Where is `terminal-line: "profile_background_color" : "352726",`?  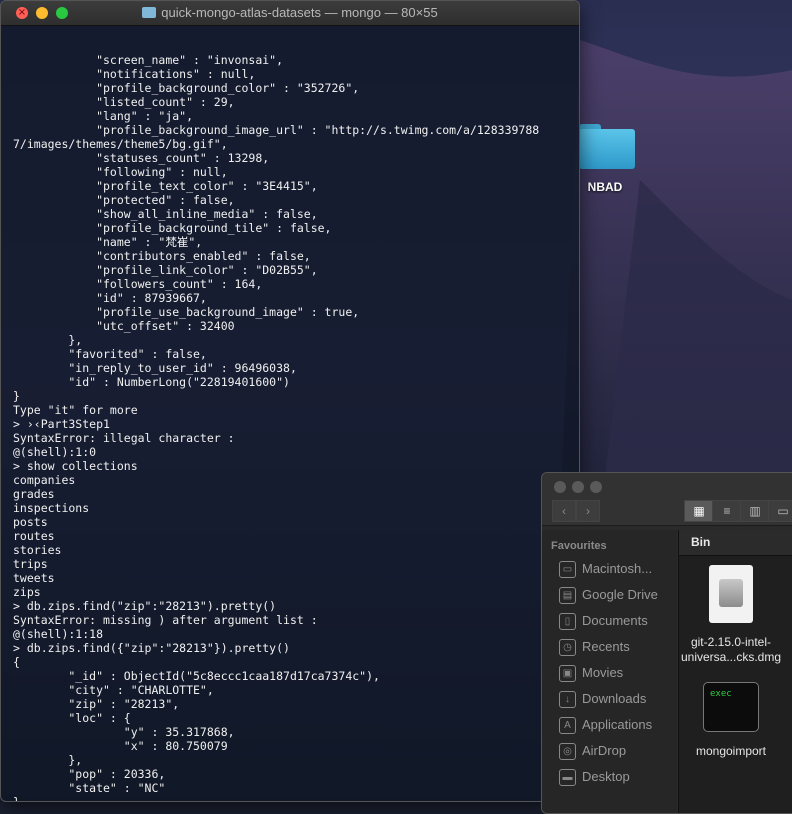 terminal-line: "profile_background_color" : "352726", is located at coordinates (186, 88).